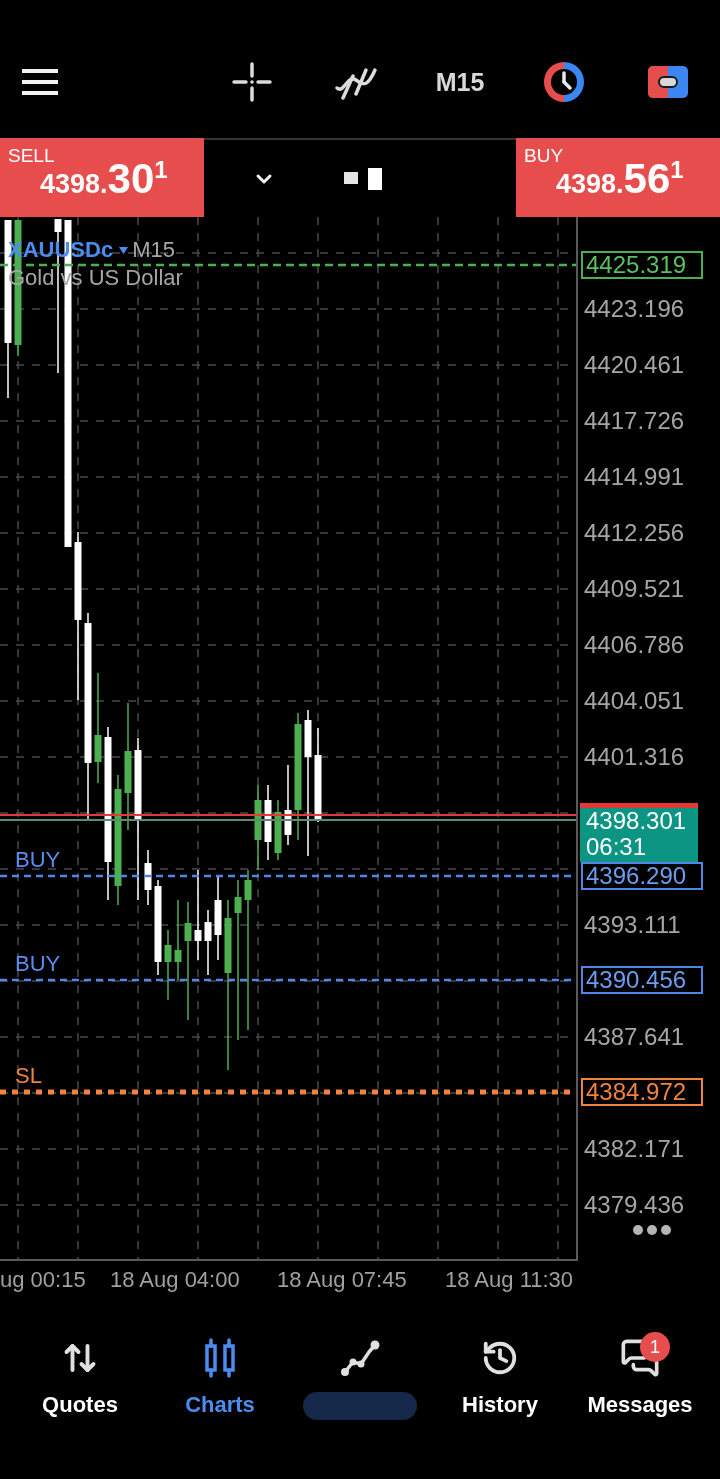  I want to click on clock-icon, so click(564, 82).